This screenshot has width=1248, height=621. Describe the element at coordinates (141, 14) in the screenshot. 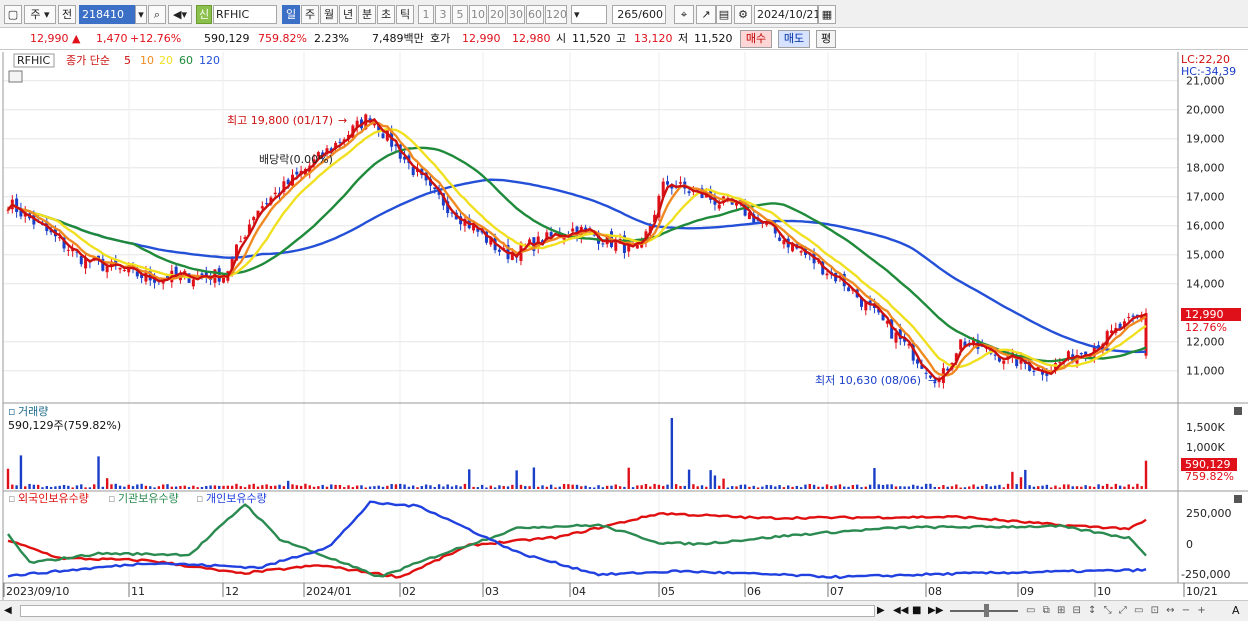

I see `code-dropdown-icon: ▾` at that location.